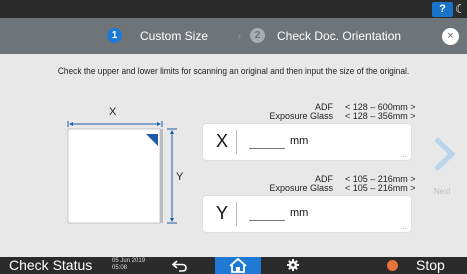 The image size is (467, 274). Describe the element at coordinates (233, 9) in the screenshot. I see `top-status-bar: ? ☾` at that location.